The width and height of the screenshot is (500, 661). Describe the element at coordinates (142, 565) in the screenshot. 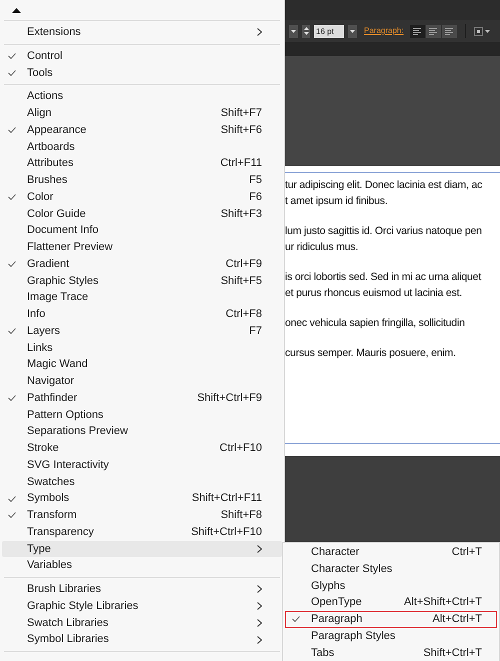

I see `menu-item: Variables` at that location.